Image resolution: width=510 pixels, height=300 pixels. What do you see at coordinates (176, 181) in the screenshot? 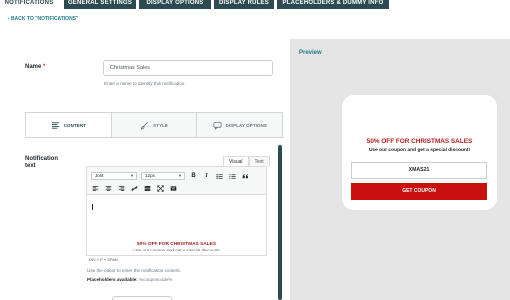
I see `editor-toolbar: Jost ▼ 12px ▼ B I` at bounding box center [176, 181].